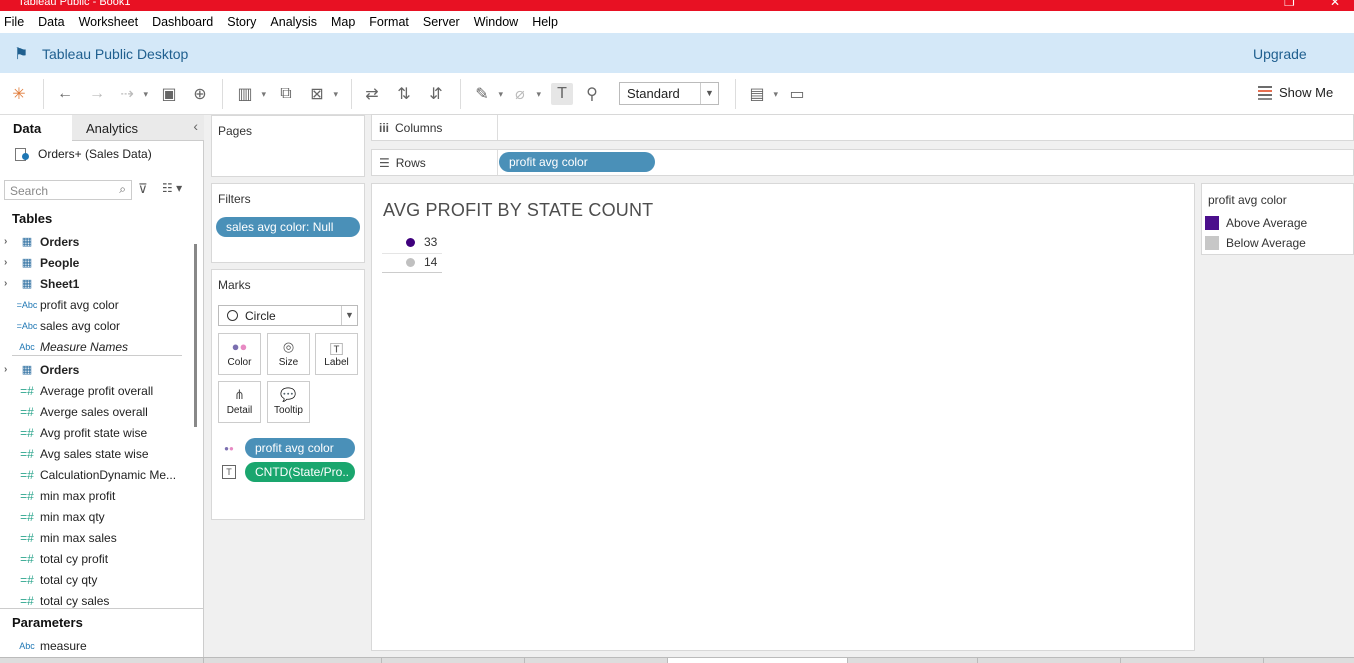 This screenshot has width=1354, height=663. Describe the element at coordinates (68, 190) in the screenshot. I see `search-input: Search ⌕` at that location.